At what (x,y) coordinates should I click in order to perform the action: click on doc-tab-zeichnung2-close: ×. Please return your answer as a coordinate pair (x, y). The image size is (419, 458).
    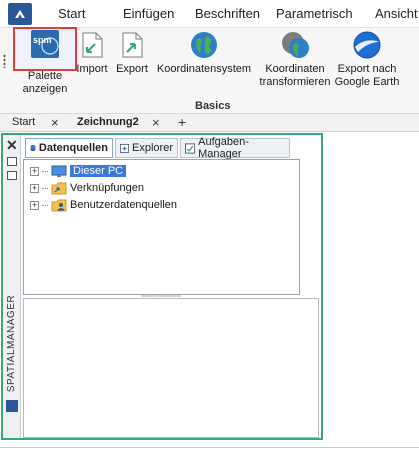
    Looking at the image, I should click on (156, 122).